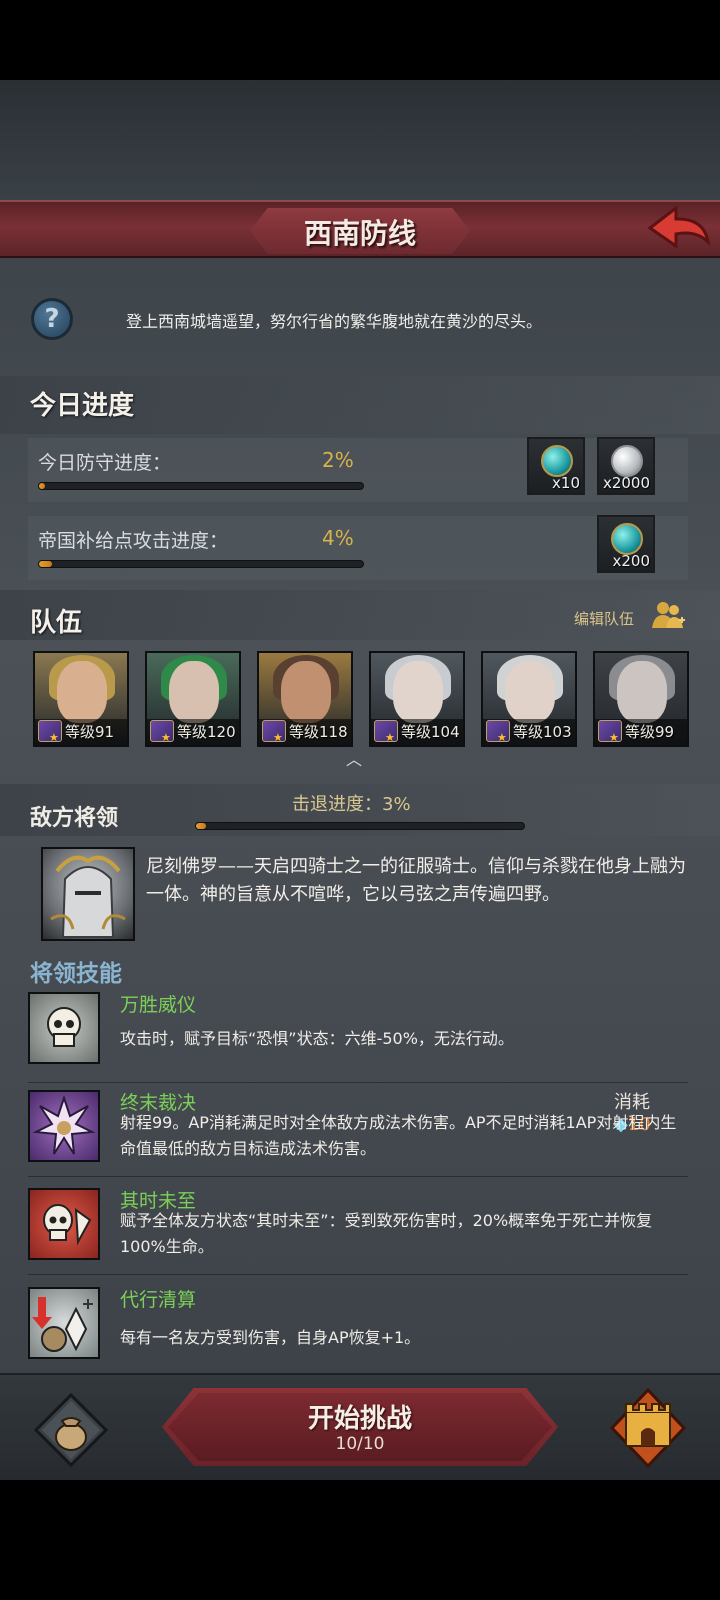  I want to click on skill-text: 每有一名友方受到伤害，自身AP恢复+1。, so click(270, 1337).